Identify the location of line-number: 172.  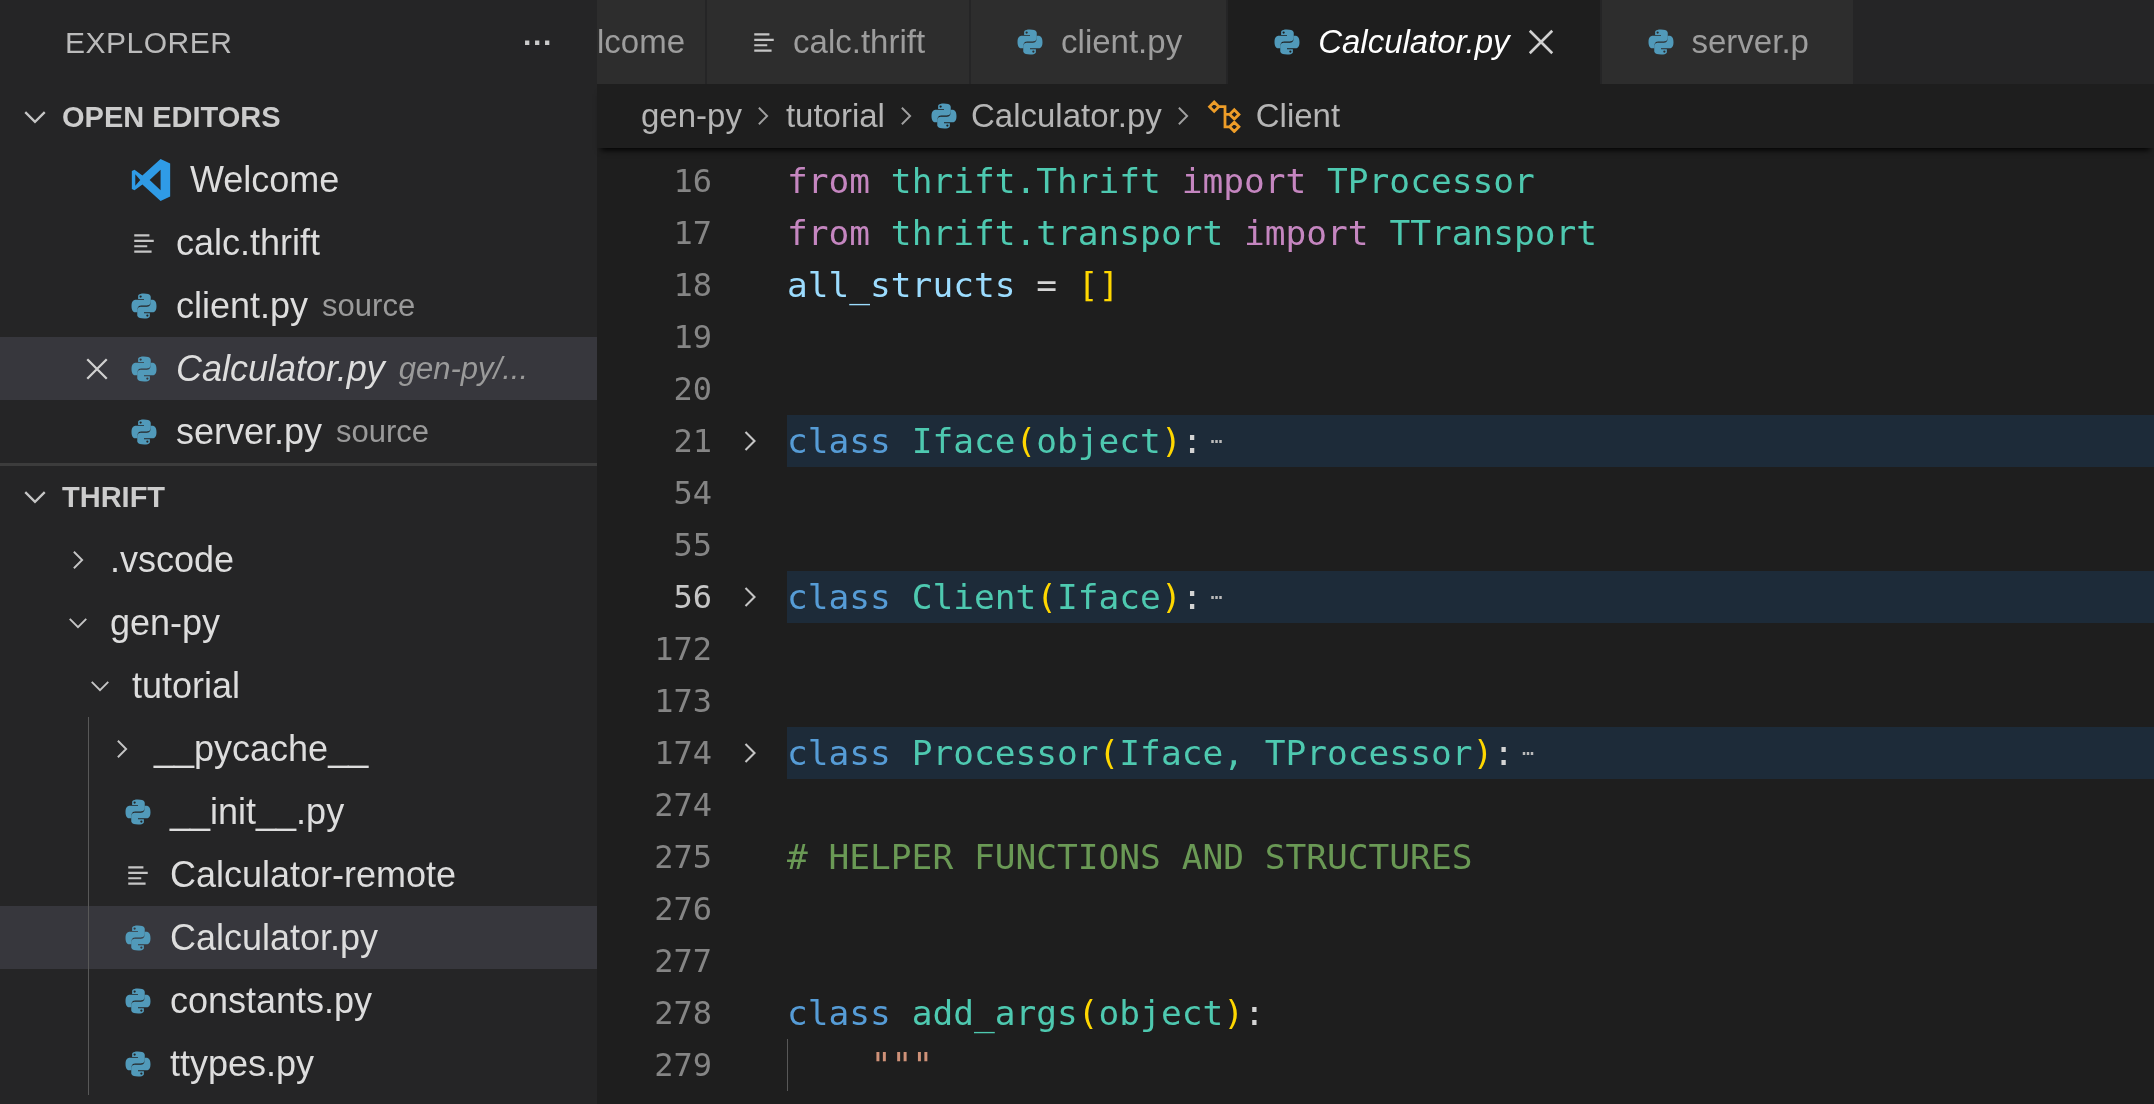
(682, 649).